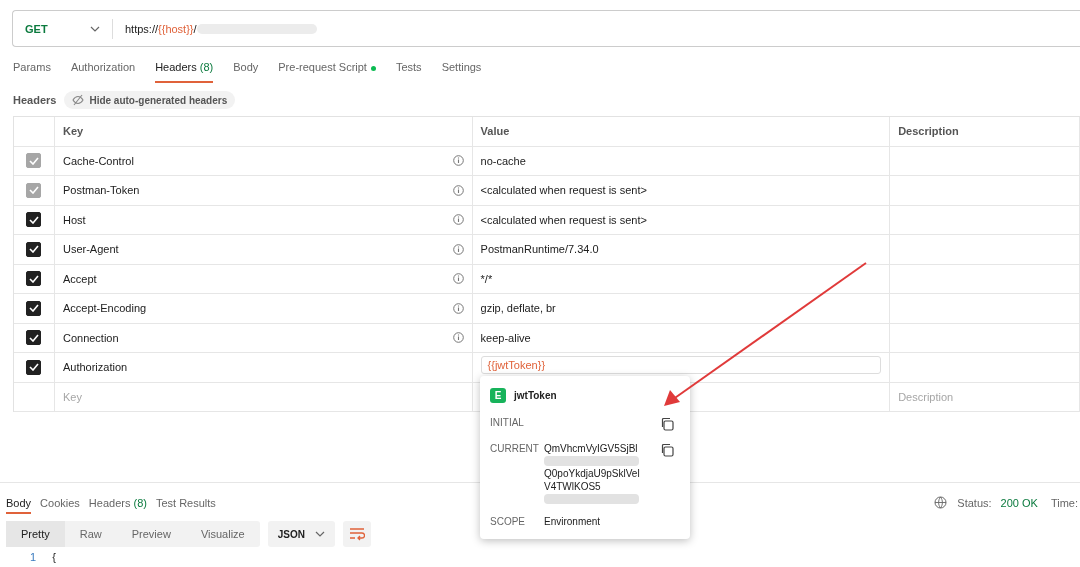  I want to click on table-cell: PostmanRuntime/7.34.0, so click(539, 249).